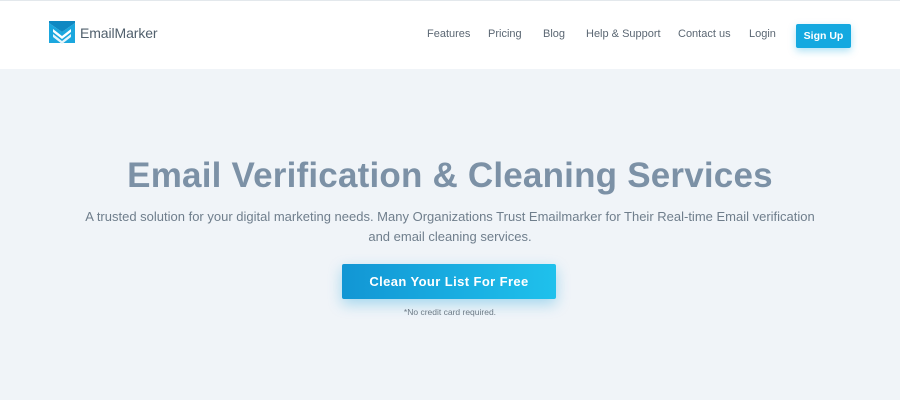 The height and width of the screenshot is (400, 900). What do you see at coordinates (623, 34) in the screenshot?
I see `nav-help-support: Help & Support` at bounding box center [623, 34].